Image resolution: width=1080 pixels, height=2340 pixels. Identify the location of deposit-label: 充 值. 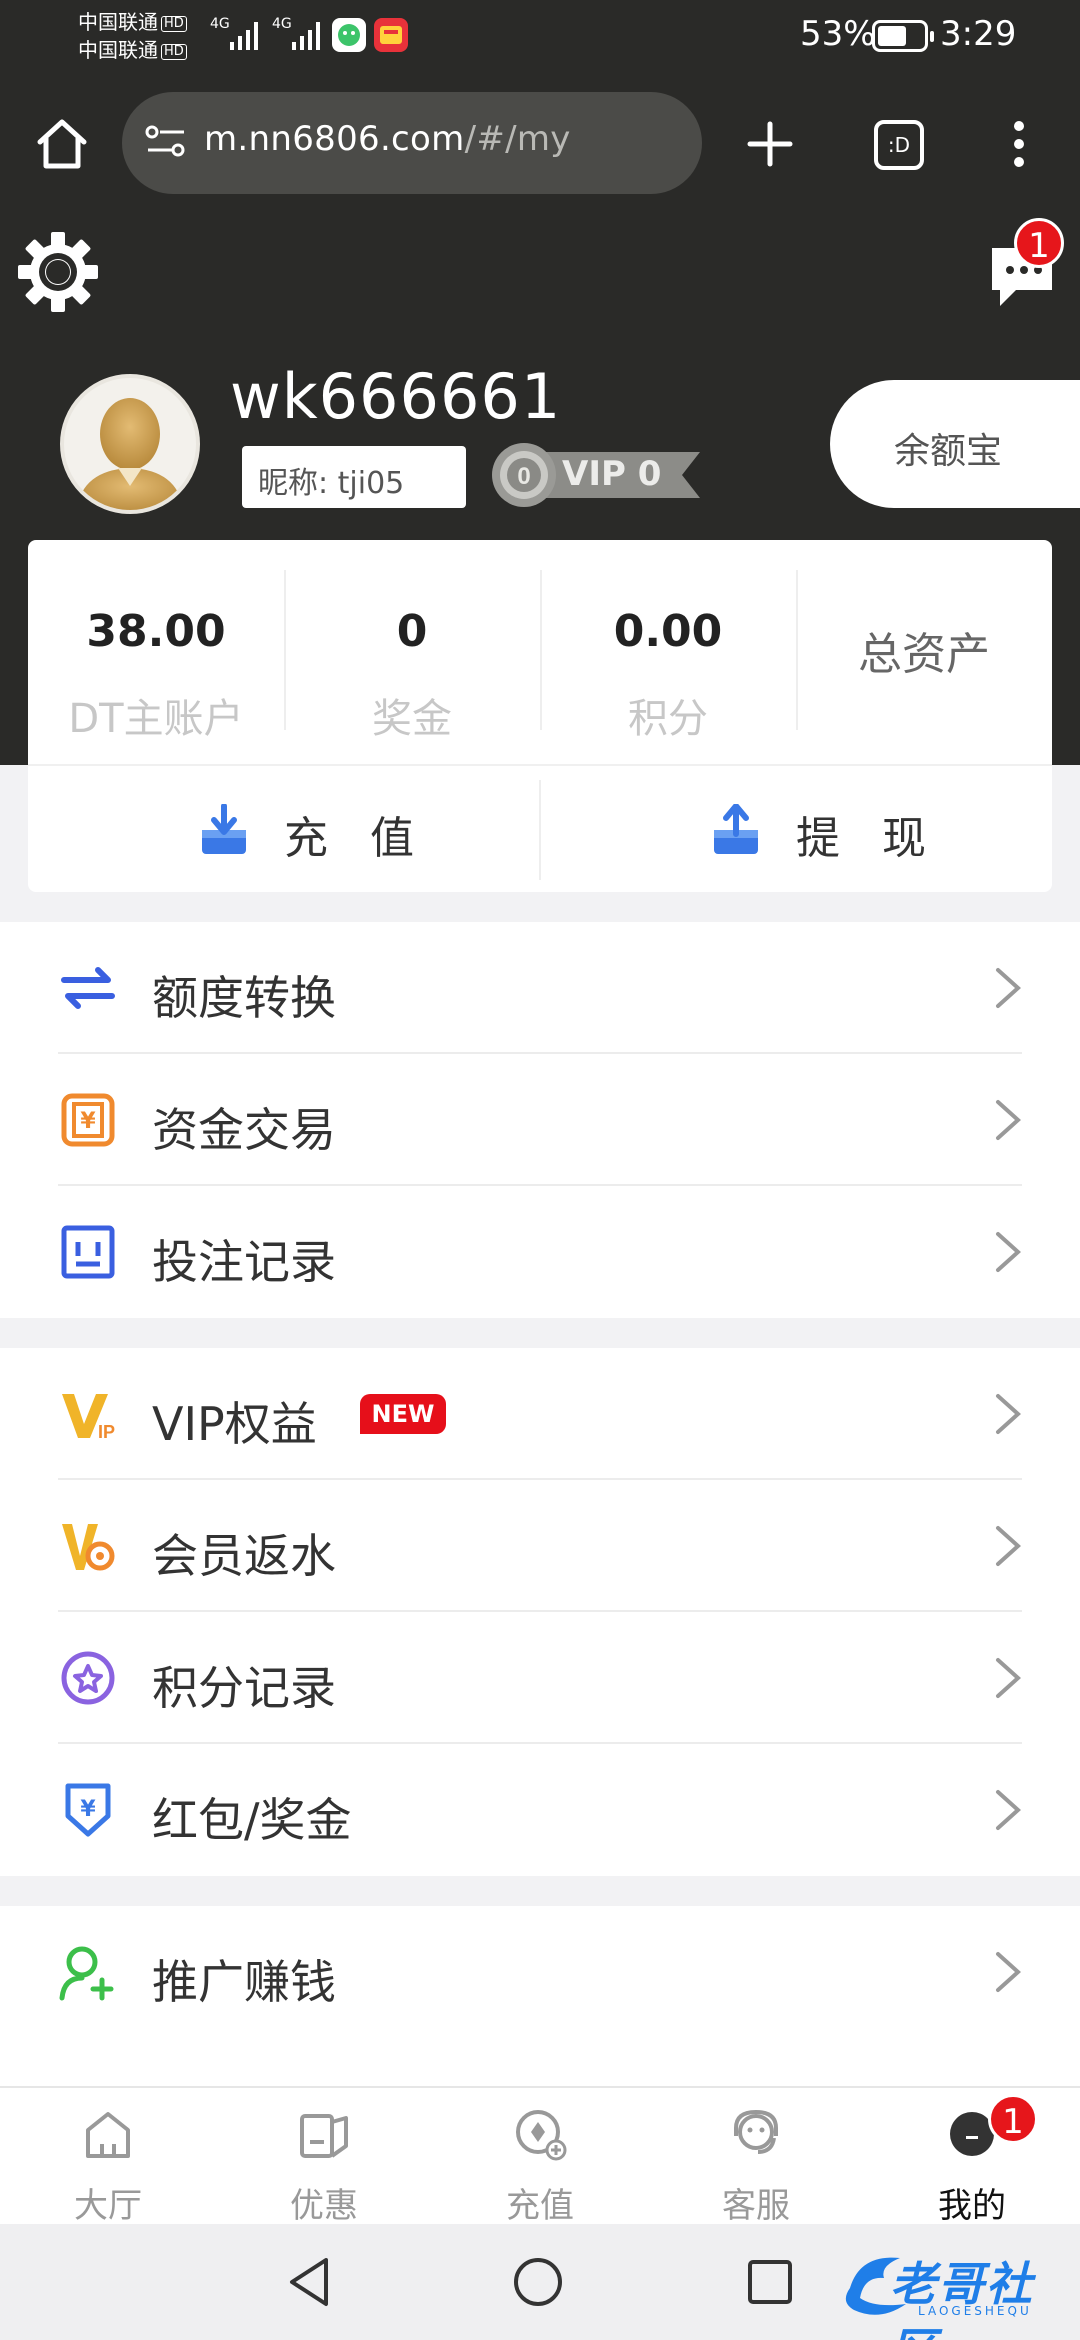
(356, 838).